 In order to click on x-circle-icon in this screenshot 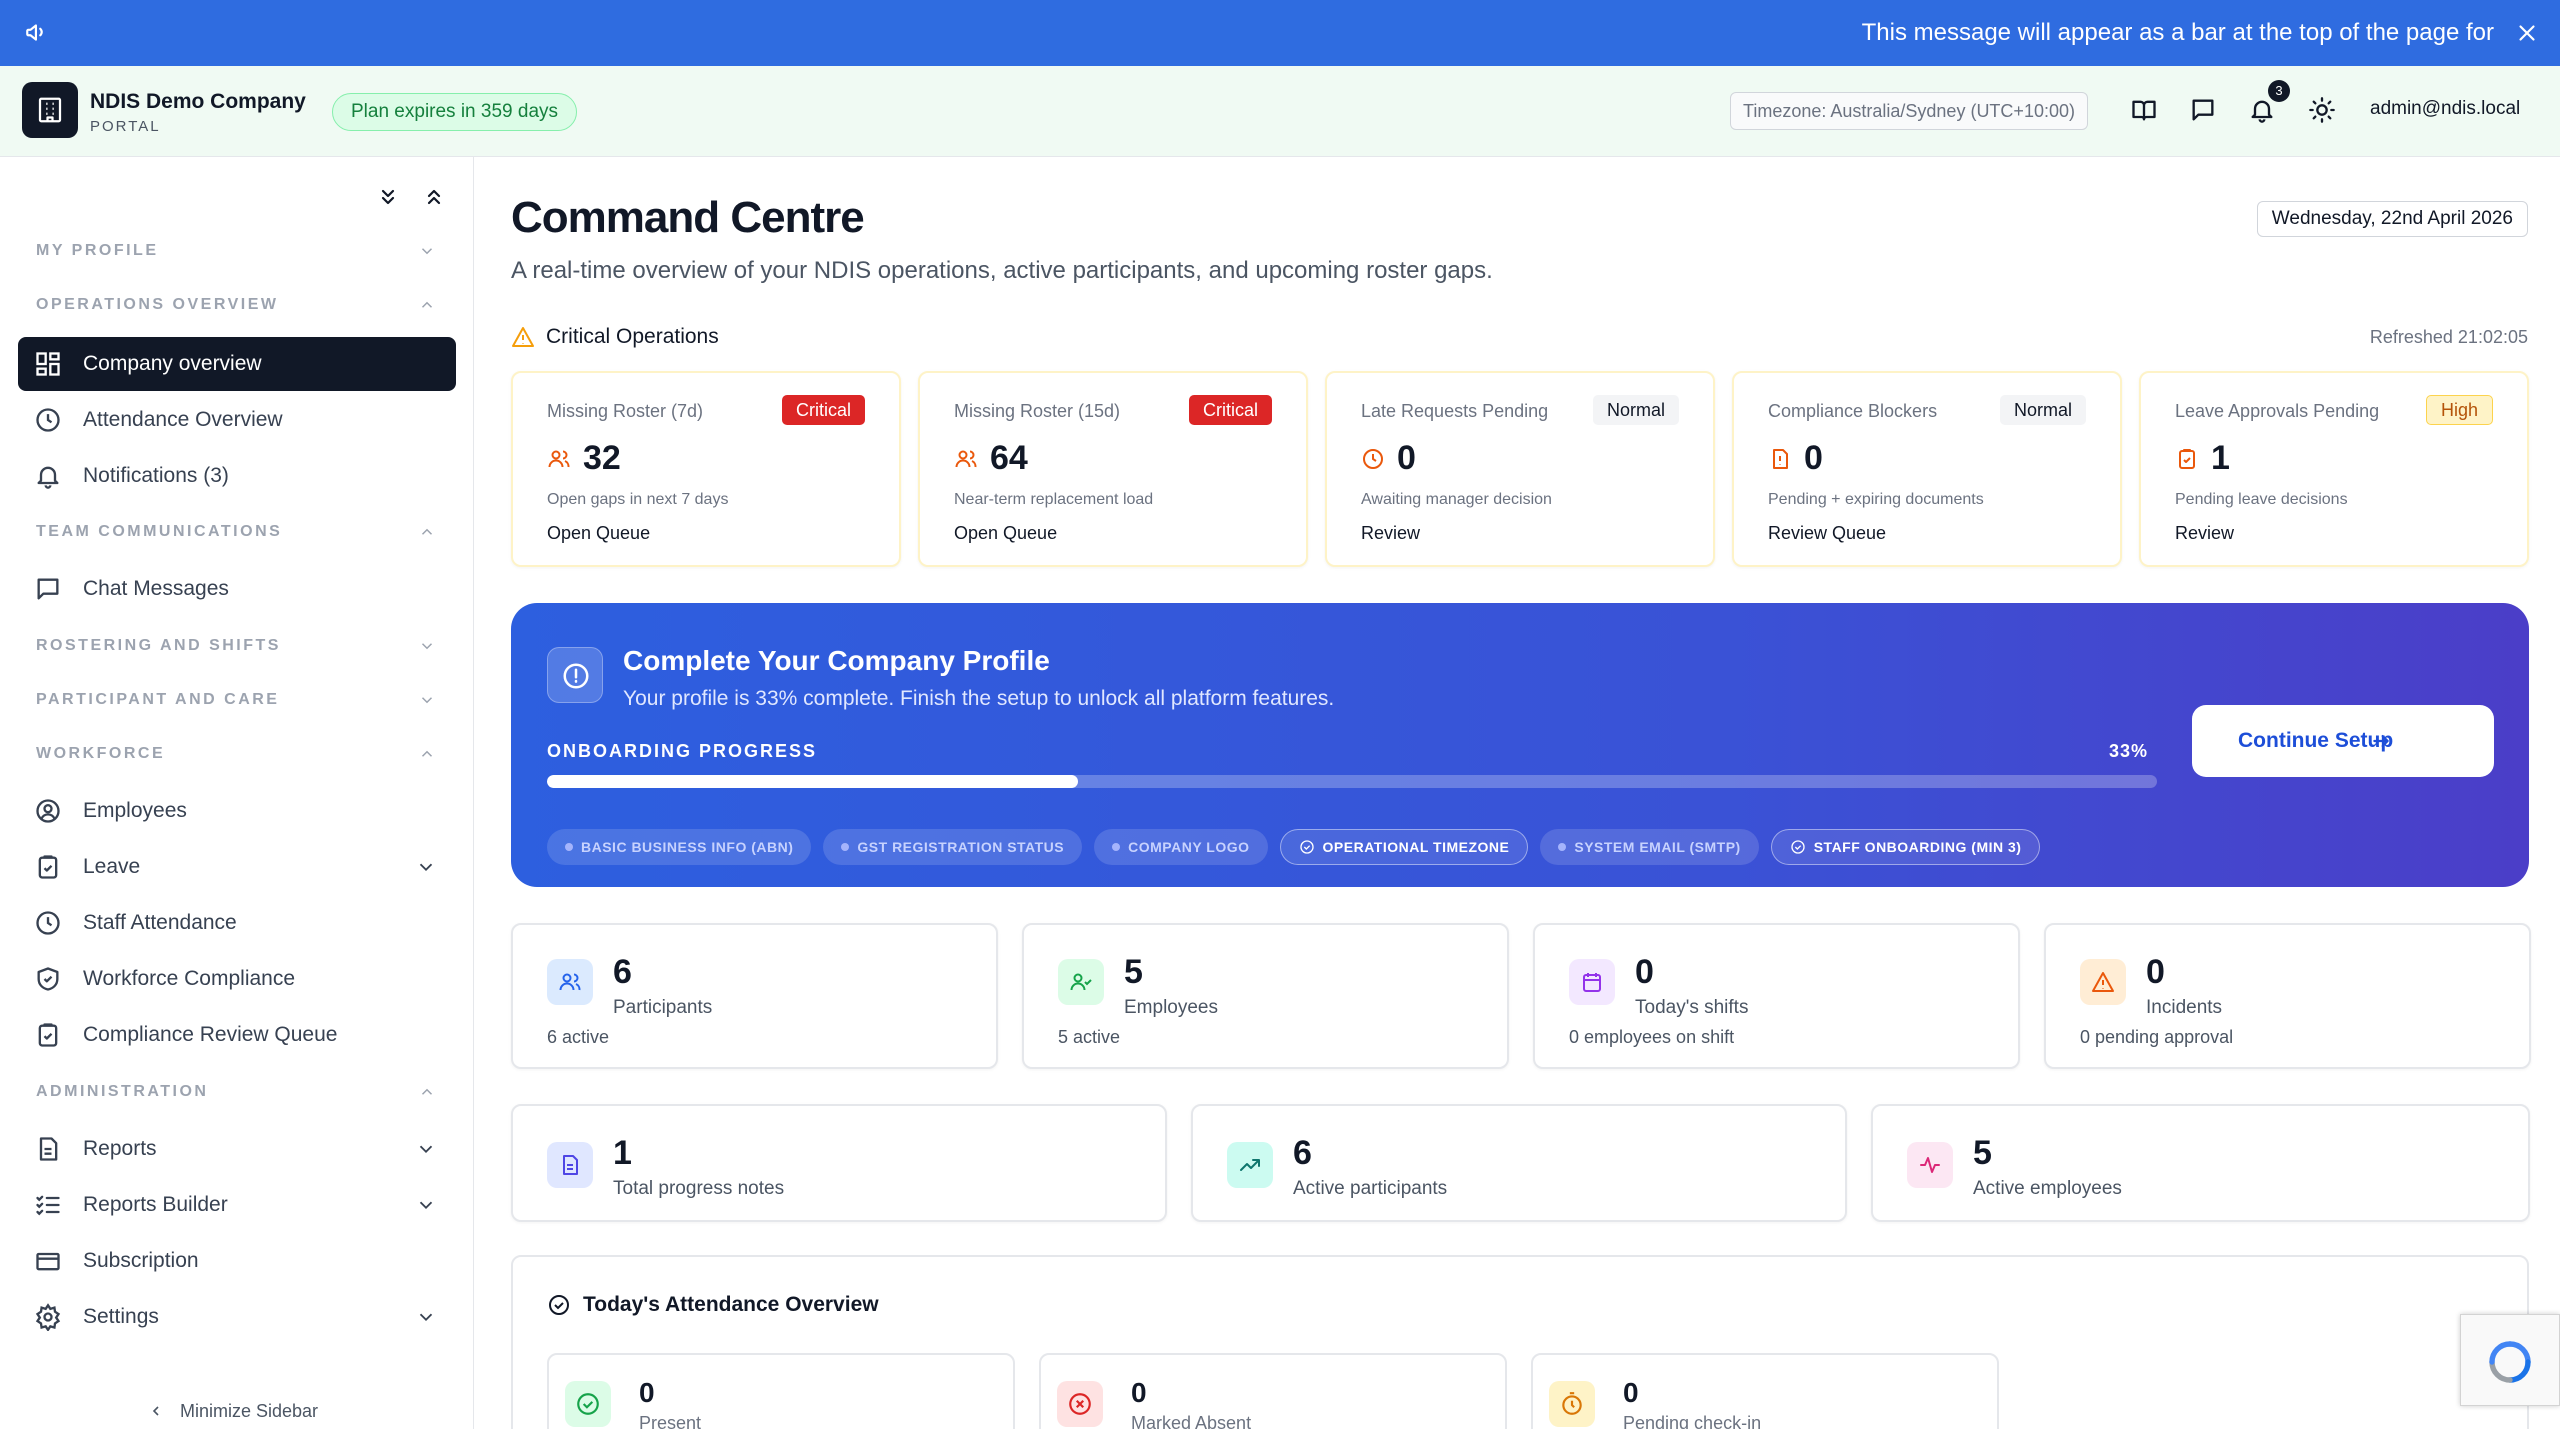, I will do `click(1080, 1404)`.